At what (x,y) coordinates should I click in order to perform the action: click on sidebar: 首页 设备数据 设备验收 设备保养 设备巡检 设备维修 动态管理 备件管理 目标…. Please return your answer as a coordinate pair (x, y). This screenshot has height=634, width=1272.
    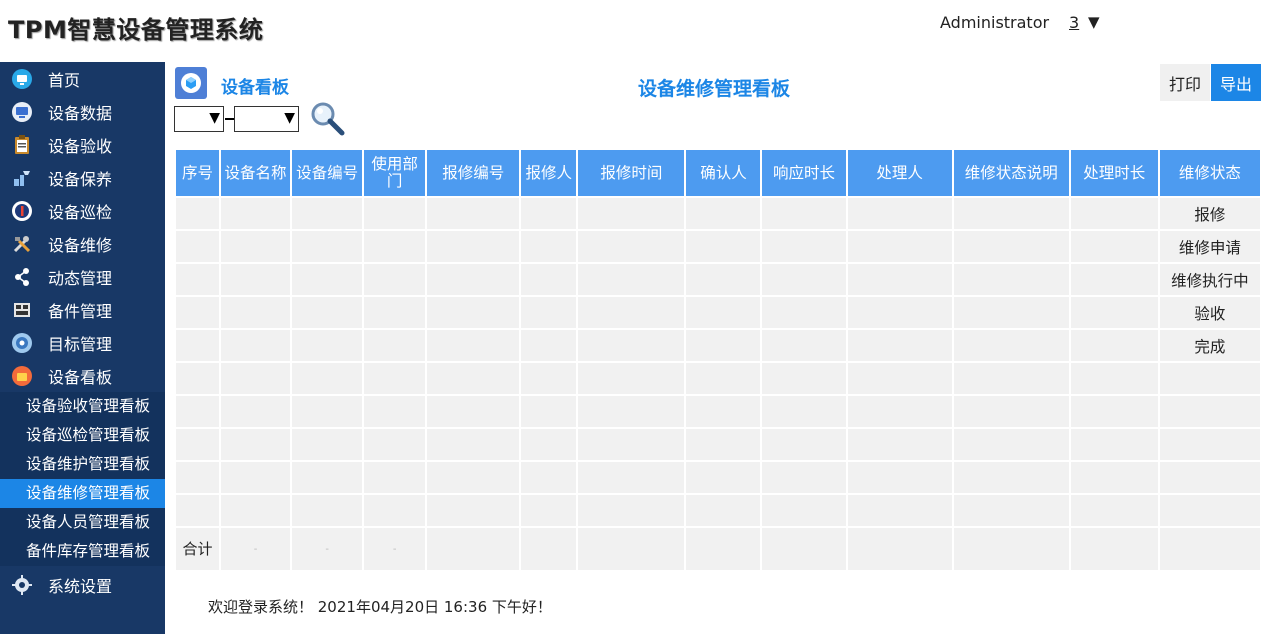
    Looking at the image, I should click on (82, 348).